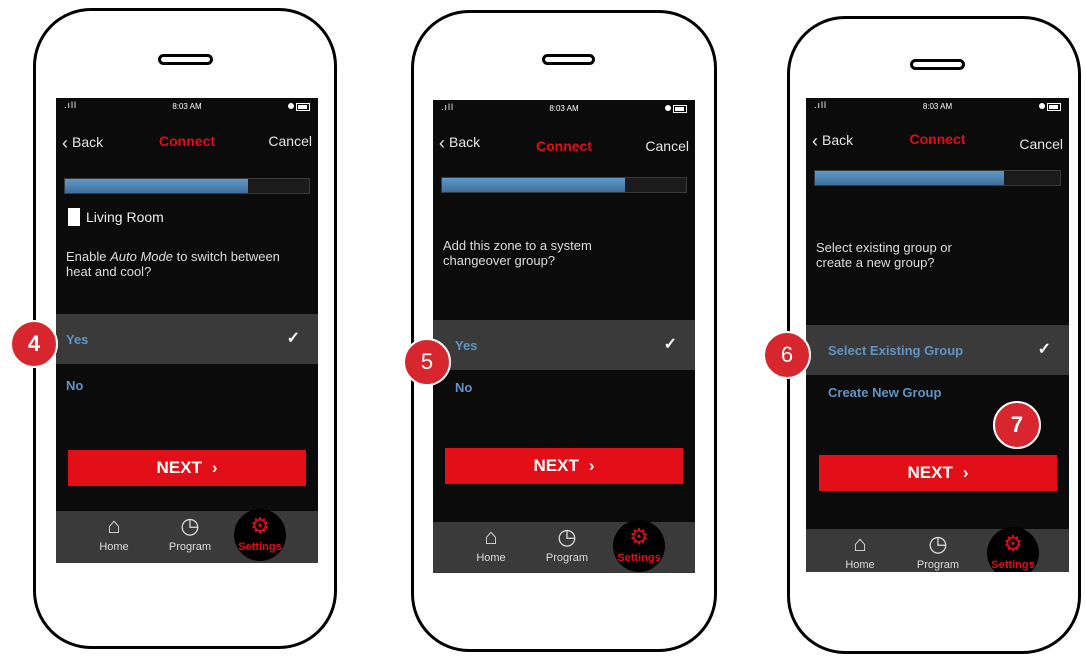 This screenshot has width=1086, height=658. I want to click on option-yes: Yes ✓, so click(187, 339).